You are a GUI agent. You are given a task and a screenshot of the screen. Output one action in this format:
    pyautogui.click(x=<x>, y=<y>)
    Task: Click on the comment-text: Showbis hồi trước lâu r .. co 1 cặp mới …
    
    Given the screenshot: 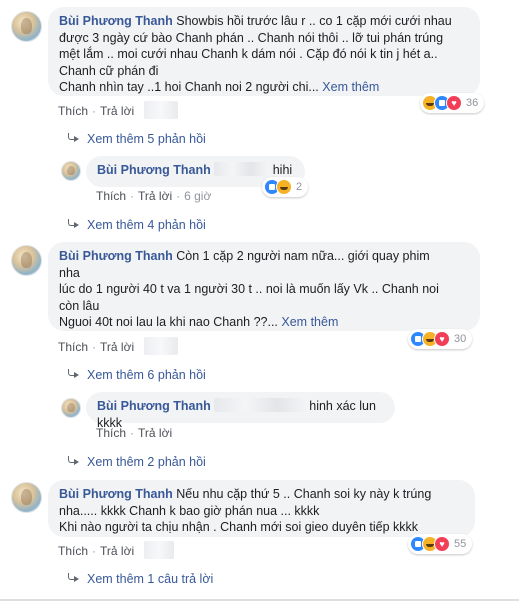 What is the action you would take?
    pyautogui.click(x=314, y=21)
    